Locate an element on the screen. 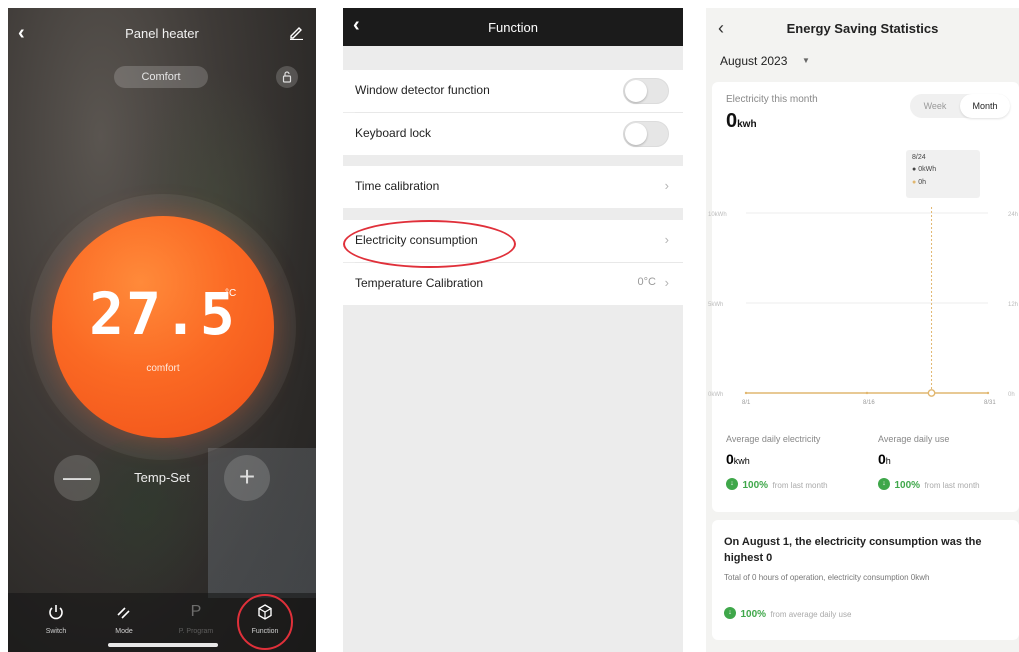 Image resolution: width=1019 pixels, height=652 pixels. this-month-value: 0 is located at coordinates (732, 121).